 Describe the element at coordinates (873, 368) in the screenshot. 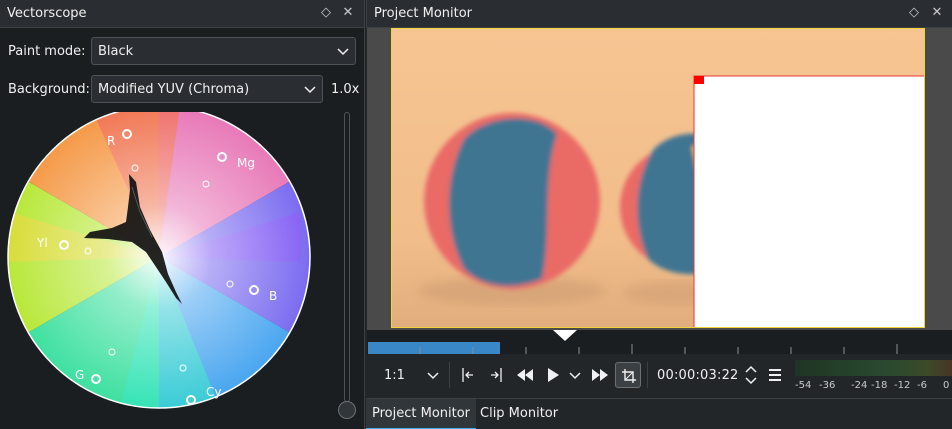

I see `audio-meter-bar` at that location.